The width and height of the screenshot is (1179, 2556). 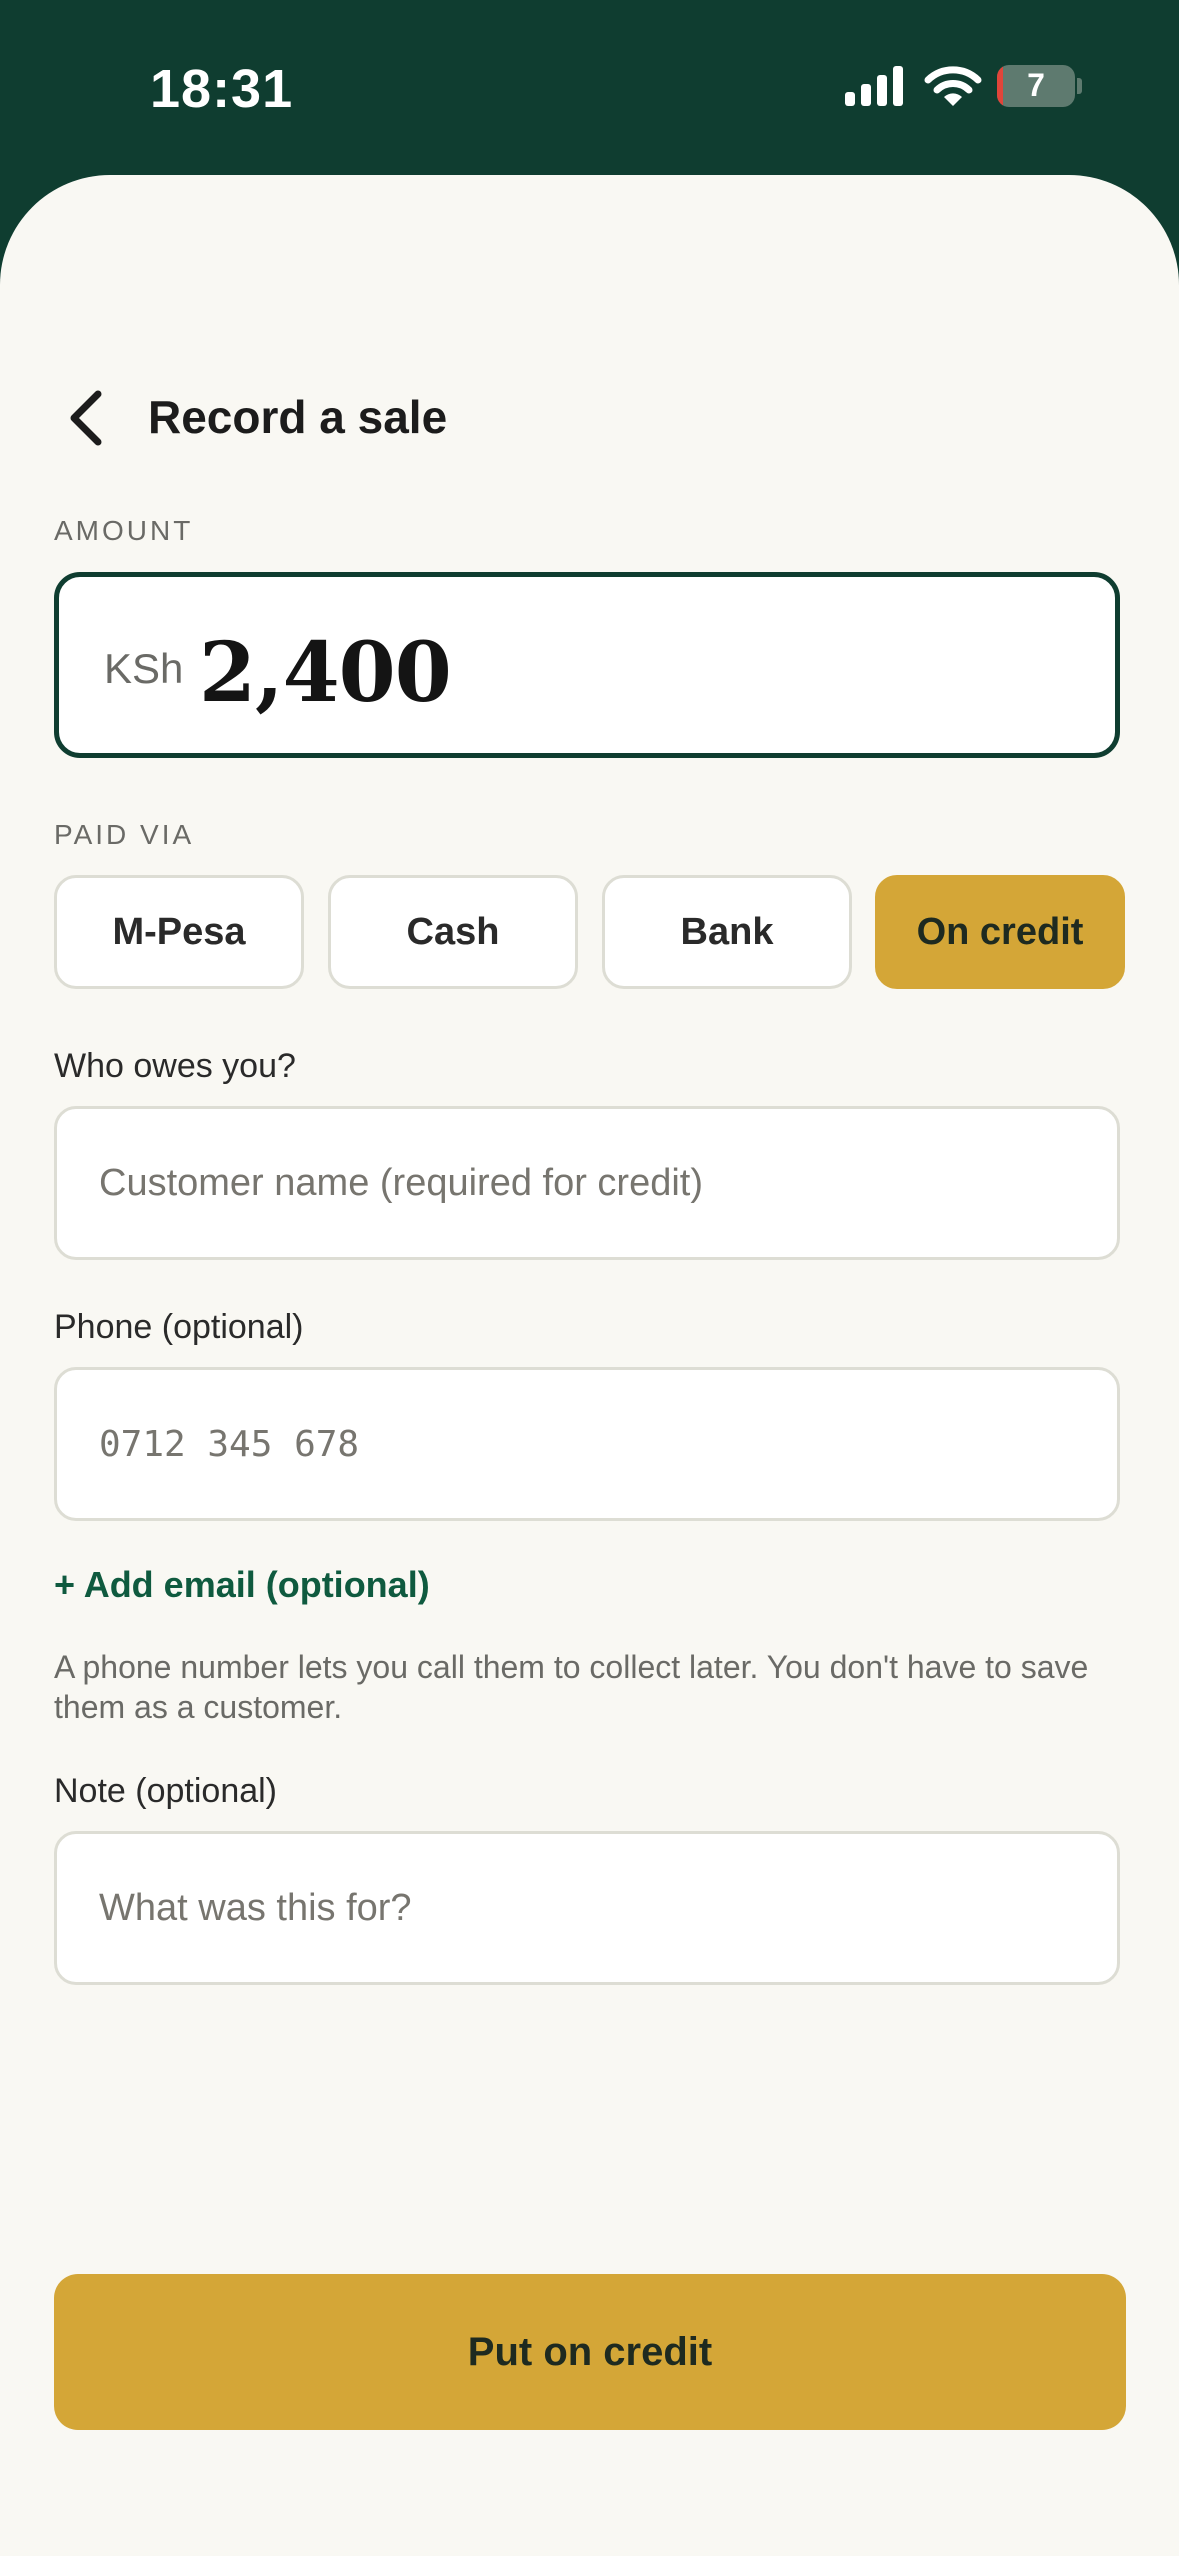 I want to click on paid-via-label: PAID VIA, so click(x=124, y=834).